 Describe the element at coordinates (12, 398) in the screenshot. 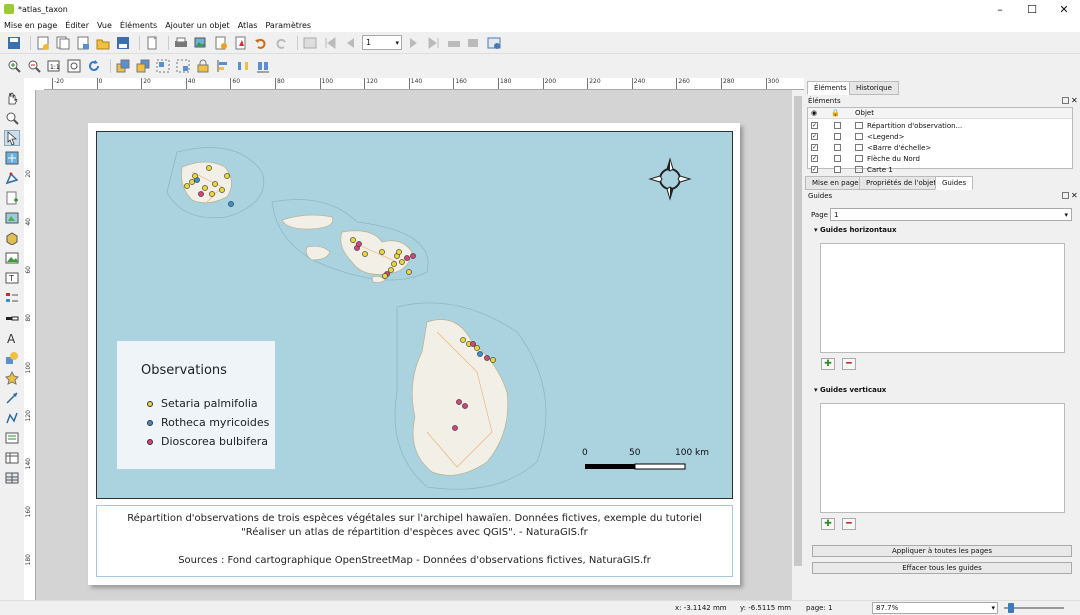

I see `add-arrow-icon` at that location.